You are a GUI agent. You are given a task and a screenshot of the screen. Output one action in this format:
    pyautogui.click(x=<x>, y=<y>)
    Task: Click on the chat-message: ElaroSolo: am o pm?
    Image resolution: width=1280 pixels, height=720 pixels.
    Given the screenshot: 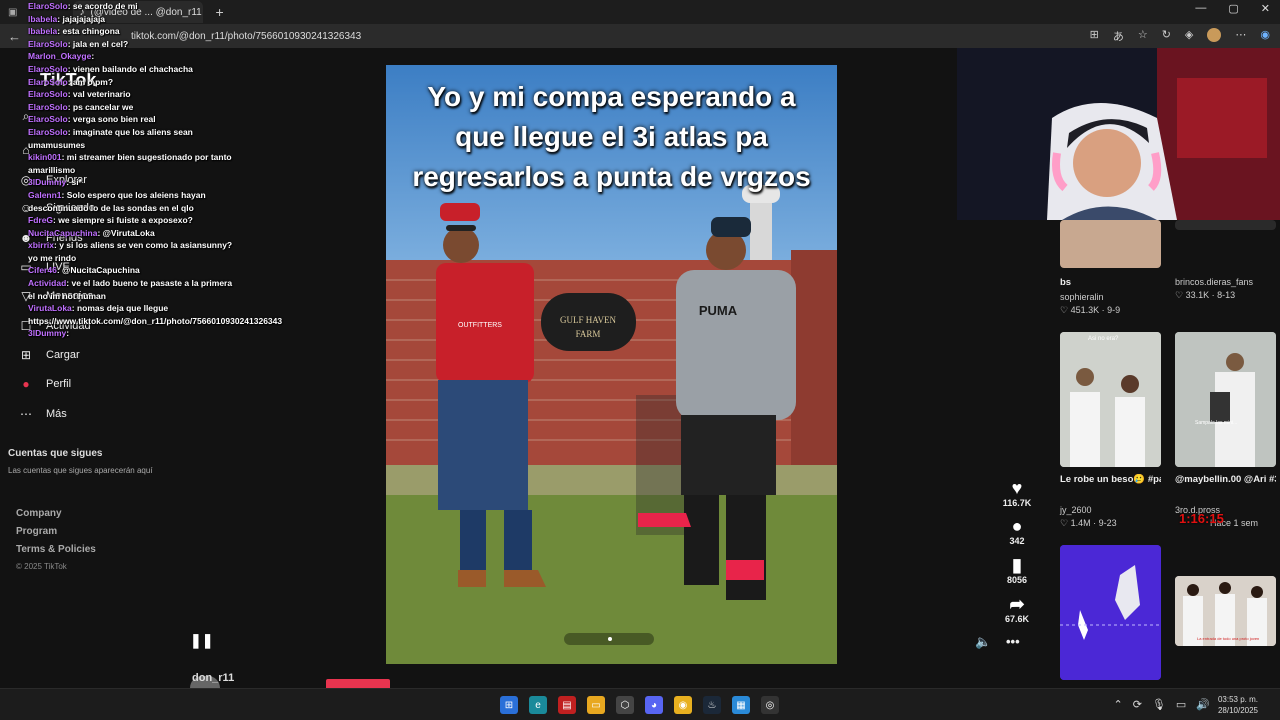 What is the action you would take?
    pyautogui.click(x=71, y=81)
    